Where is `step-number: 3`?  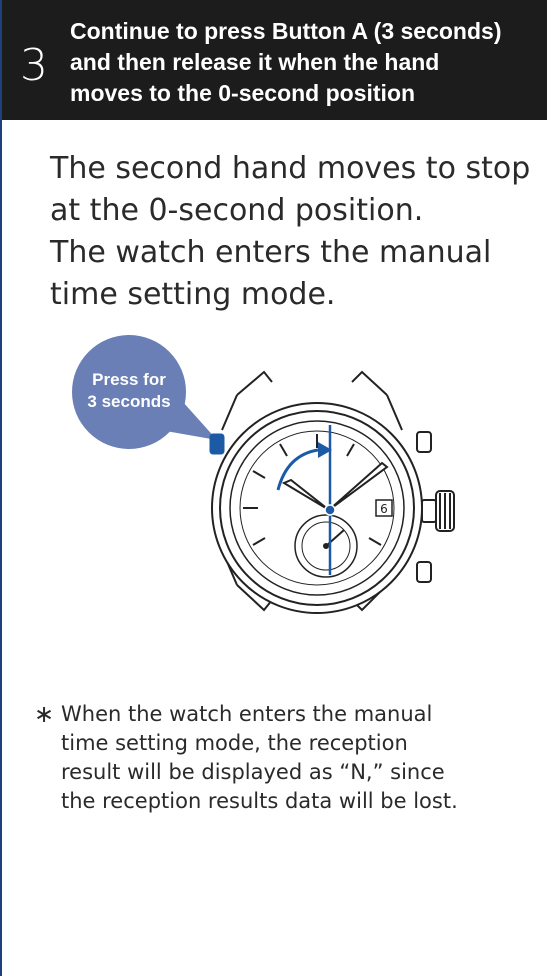
step-number: 3 is located at coordinates (34, 65).